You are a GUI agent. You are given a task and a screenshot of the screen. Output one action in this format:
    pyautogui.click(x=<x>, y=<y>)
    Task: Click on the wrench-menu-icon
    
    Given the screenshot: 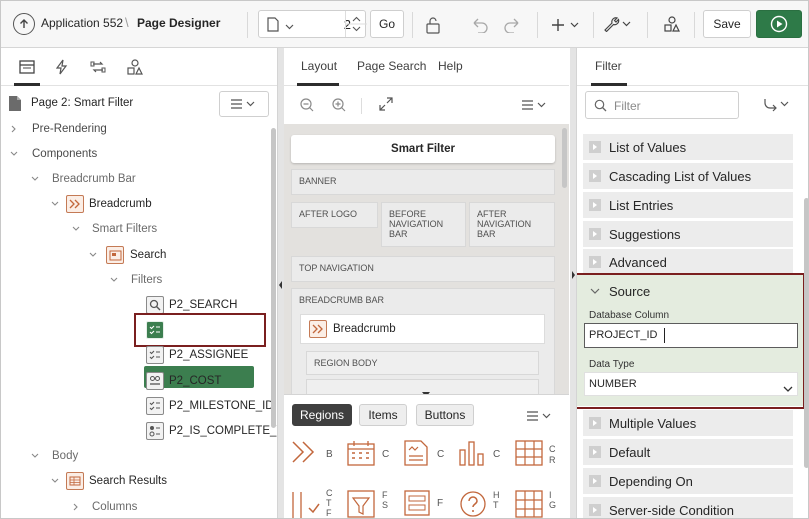 What is the action you would take?
    pyautogui.click(x=618, y=24)
    